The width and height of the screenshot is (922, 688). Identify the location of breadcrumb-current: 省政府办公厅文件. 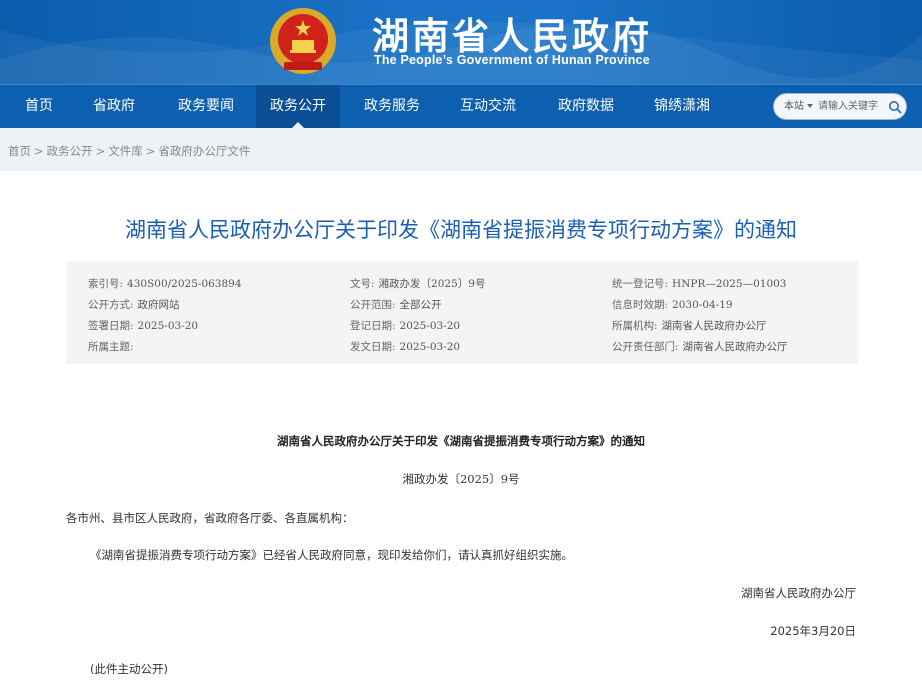
(204, 151).